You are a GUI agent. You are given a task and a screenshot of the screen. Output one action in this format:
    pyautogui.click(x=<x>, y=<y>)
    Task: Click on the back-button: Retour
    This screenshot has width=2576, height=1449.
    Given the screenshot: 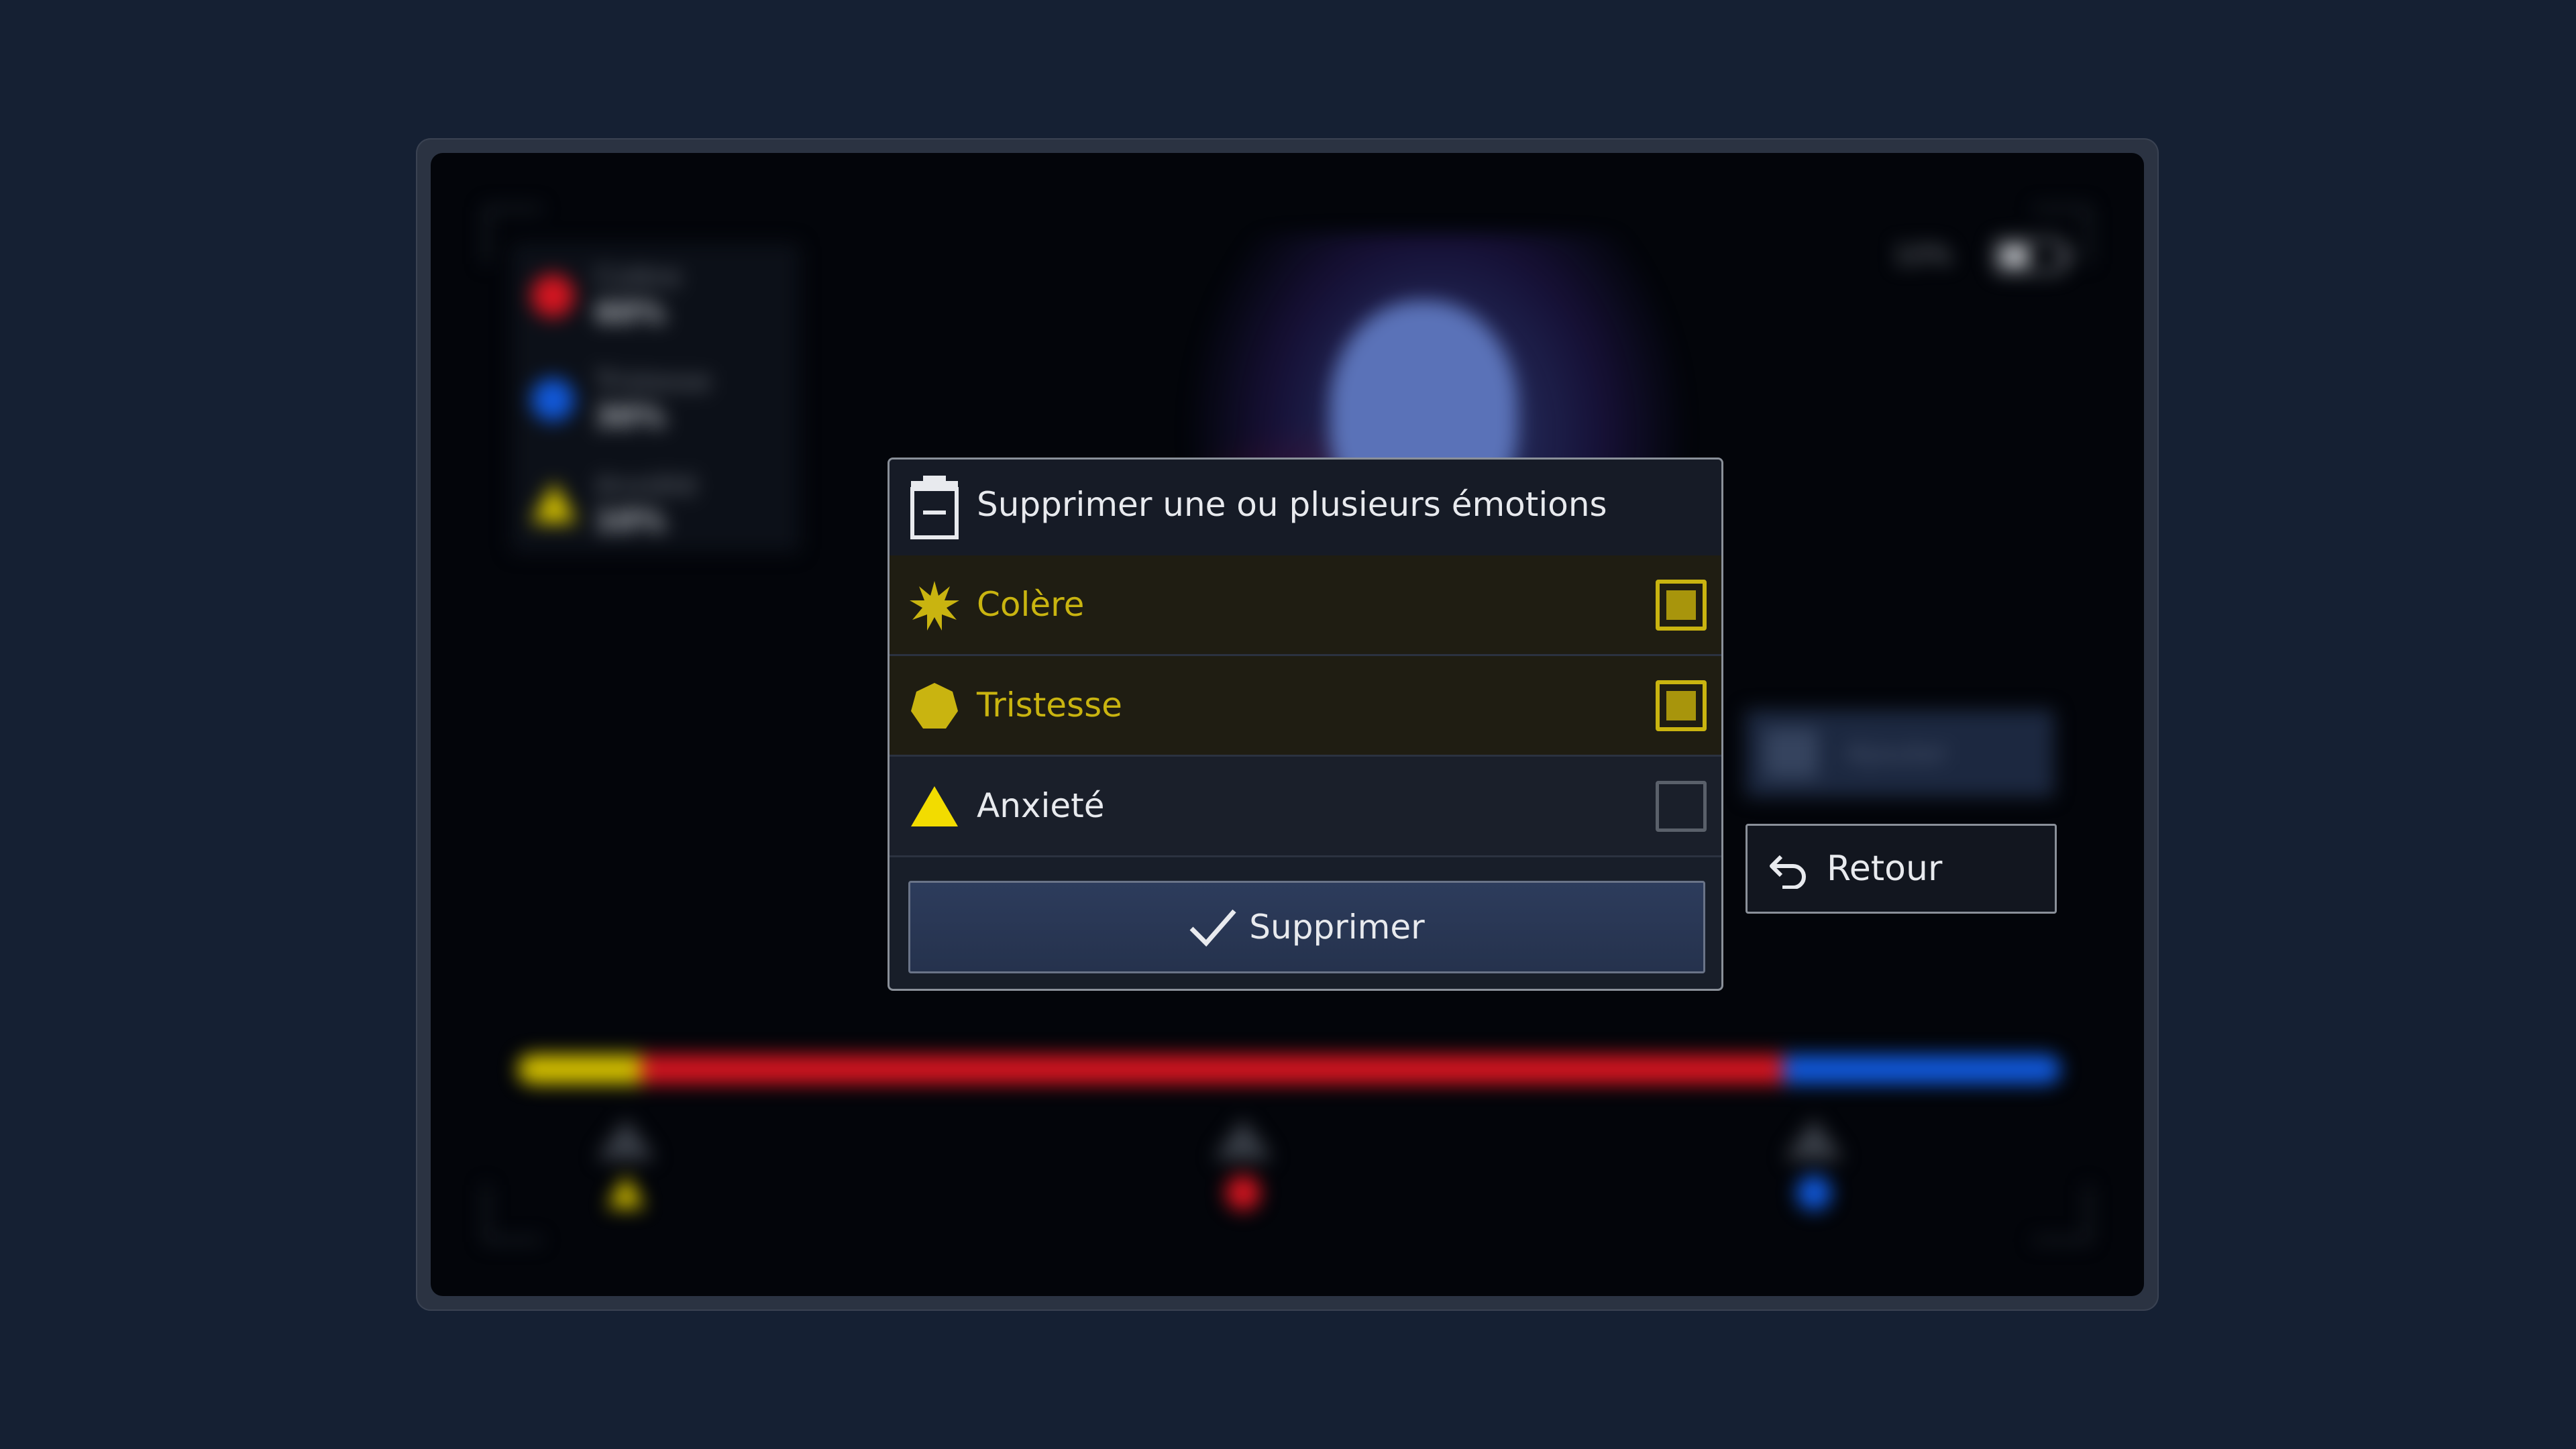 What is the action you would take?
    pyautogui.click(x=1901, y=869)
    